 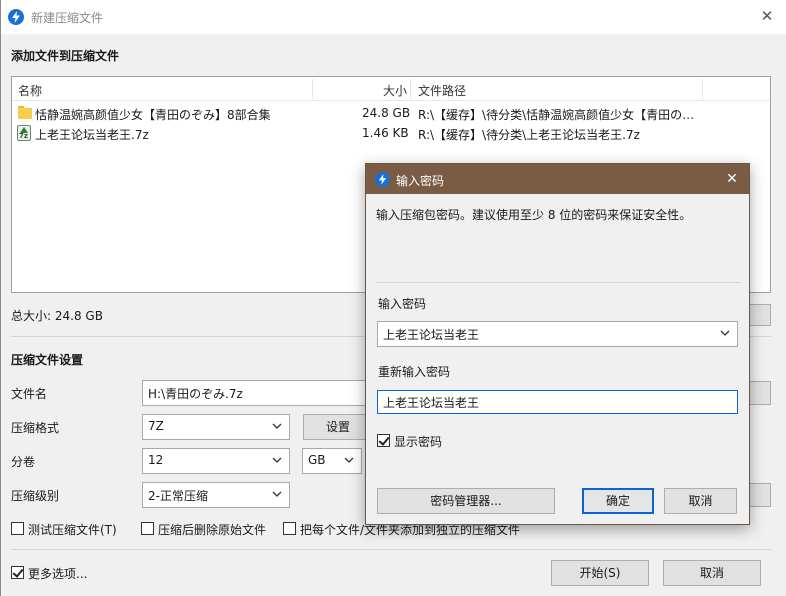 What do you see at coordinates (700, 501) in the screenshot?
I see `dialog-cancel-button: 取消` at bounding box center [700, 501].